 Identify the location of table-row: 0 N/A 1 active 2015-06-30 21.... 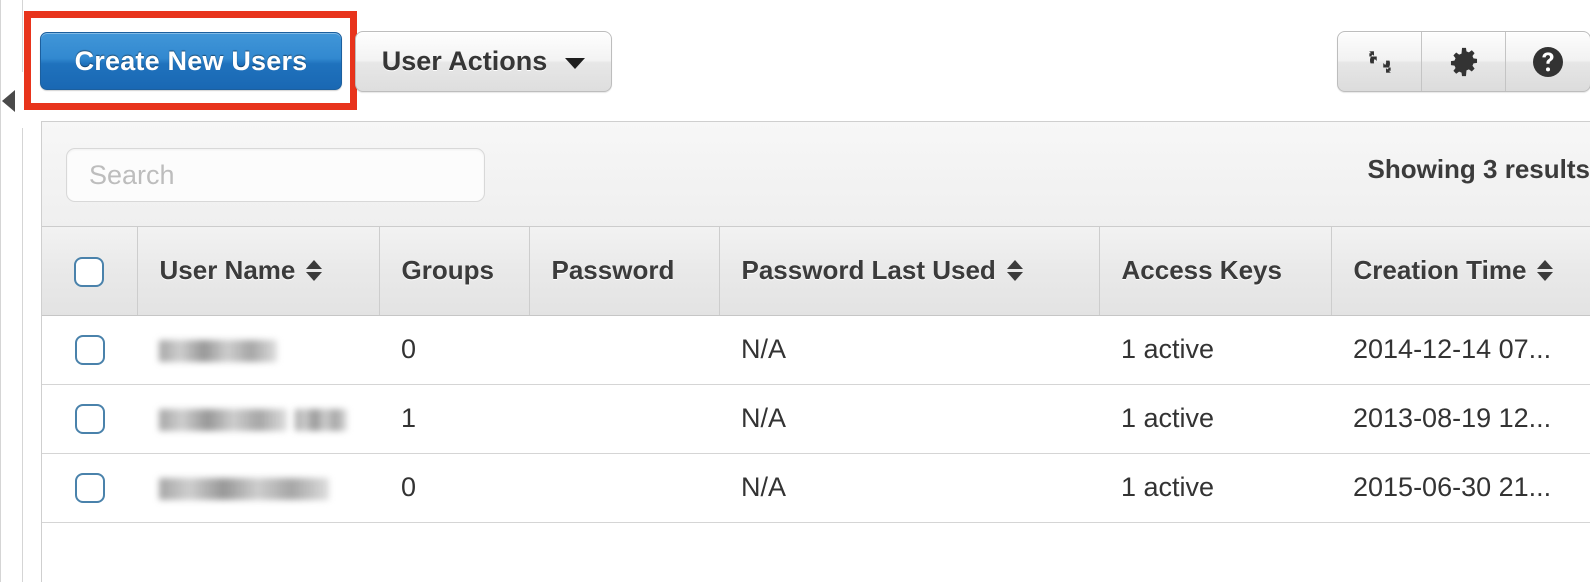
(816, 488).